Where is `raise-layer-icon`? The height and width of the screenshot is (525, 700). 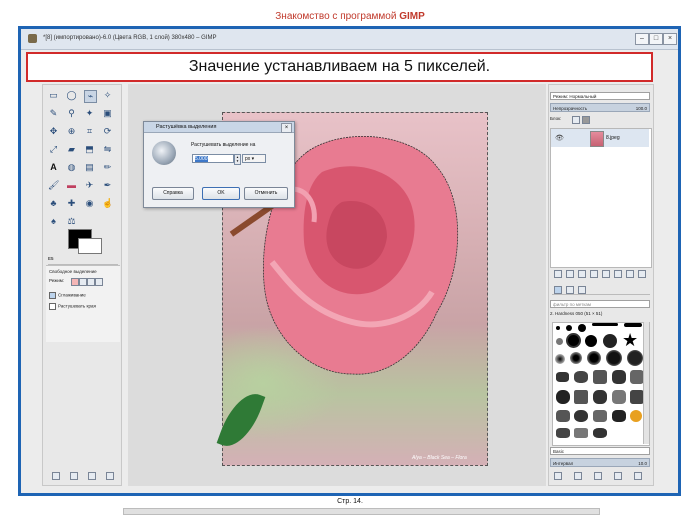
raise-layer-icon is located at coordinates (582, 274).